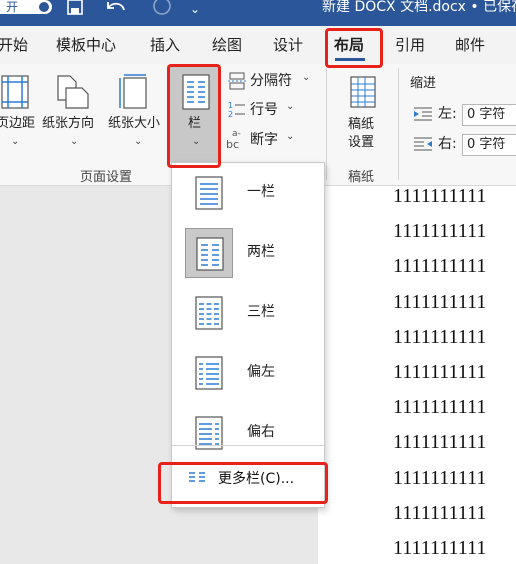  I want to click on left-column-icon-wrap, so click(209, 373).